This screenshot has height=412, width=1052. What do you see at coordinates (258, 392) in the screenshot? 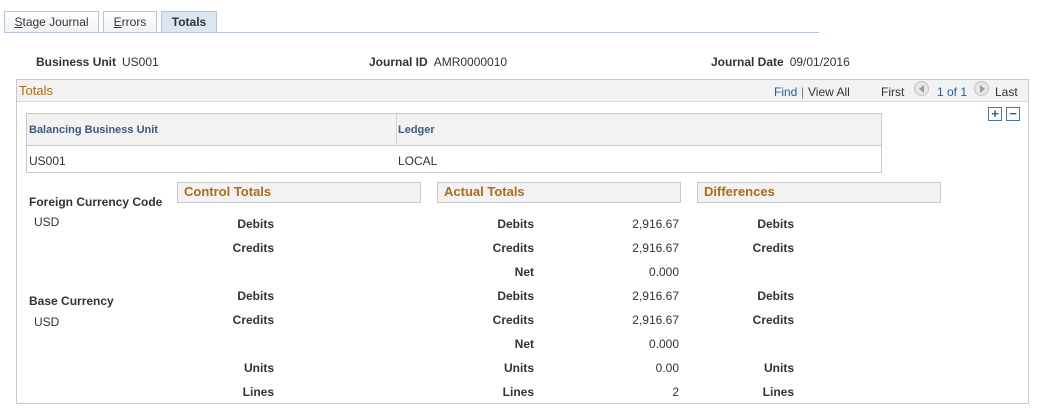
I see `control-lines-label: Lines` at bounding box center [258, 392].